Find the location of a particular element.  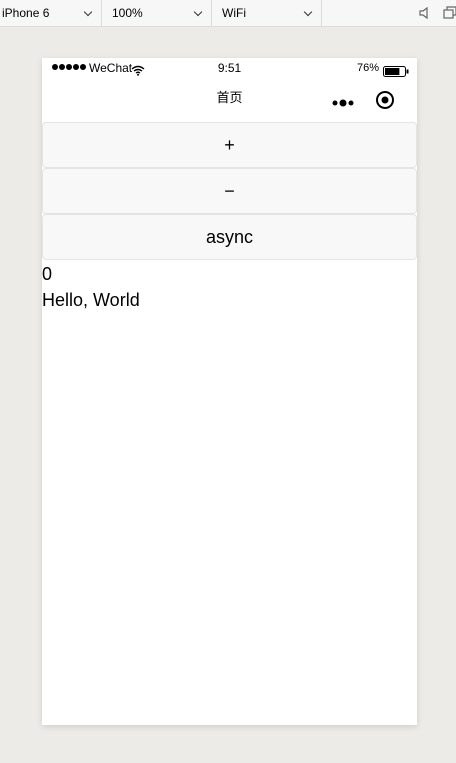

network-select-value: WiFi is located at coordinates (234, 13).